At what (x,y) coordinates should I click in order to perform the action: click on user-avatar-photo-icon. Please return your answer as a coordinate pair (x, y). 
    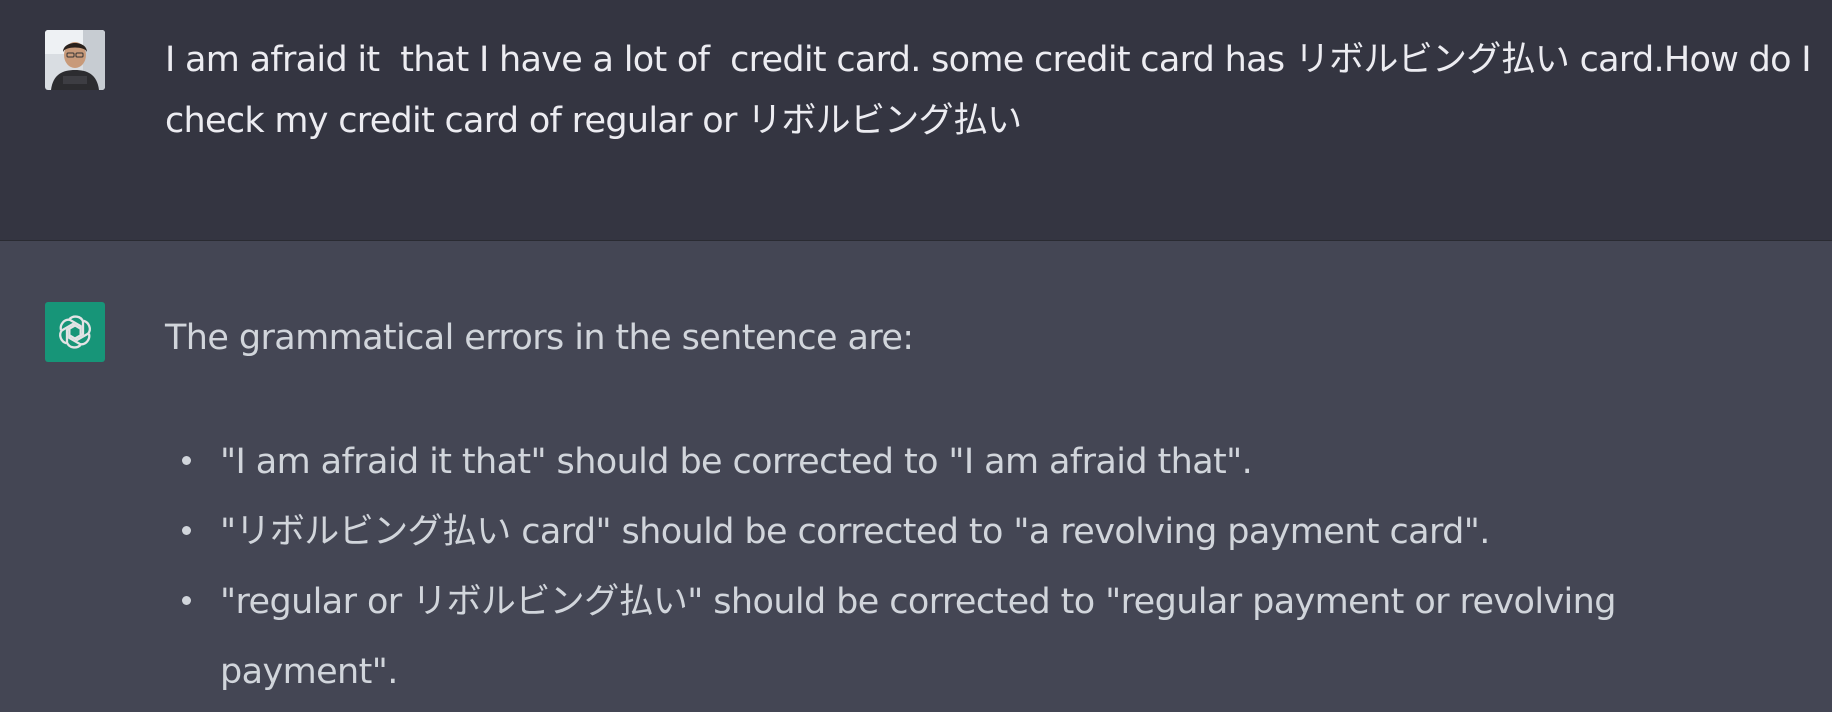
    Looking at the image, I should click on (75, 60).